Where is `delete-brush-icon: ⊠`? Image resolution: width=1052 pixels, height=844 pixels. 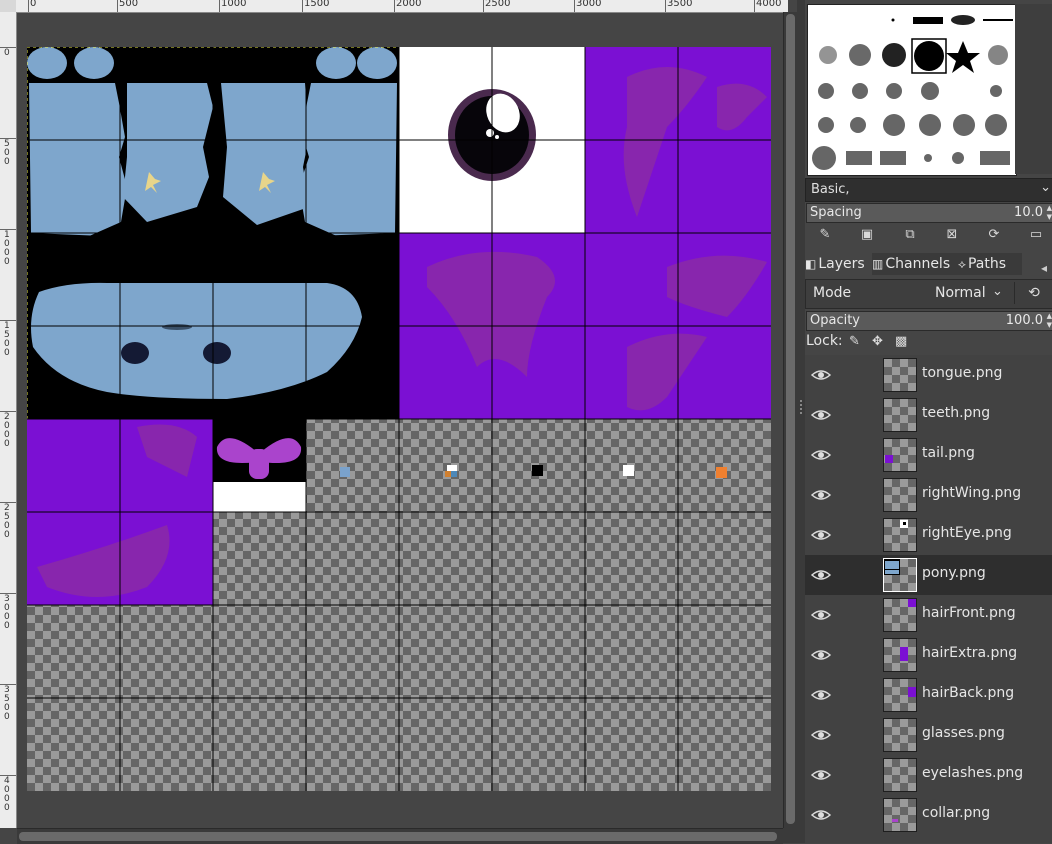
delete-brush-icon: ⊠ is located at coordinates (952, 235).